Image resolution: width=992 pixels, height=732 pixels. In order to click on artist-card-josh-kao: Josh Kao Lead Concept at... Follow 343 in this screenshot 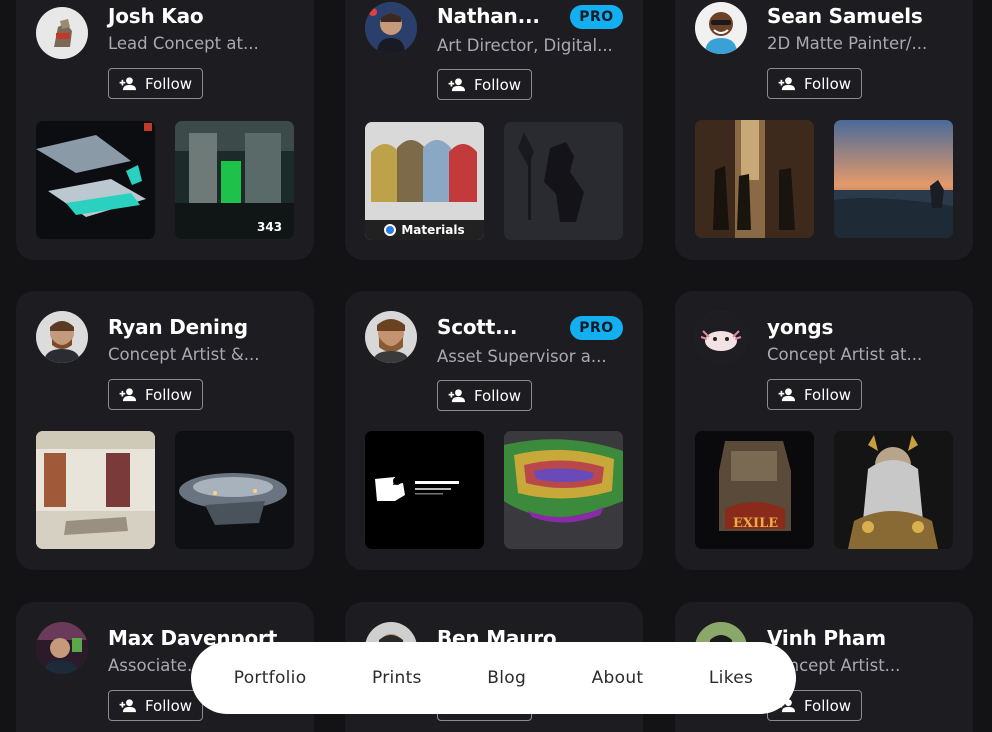, I will do `click(165, 130)`.